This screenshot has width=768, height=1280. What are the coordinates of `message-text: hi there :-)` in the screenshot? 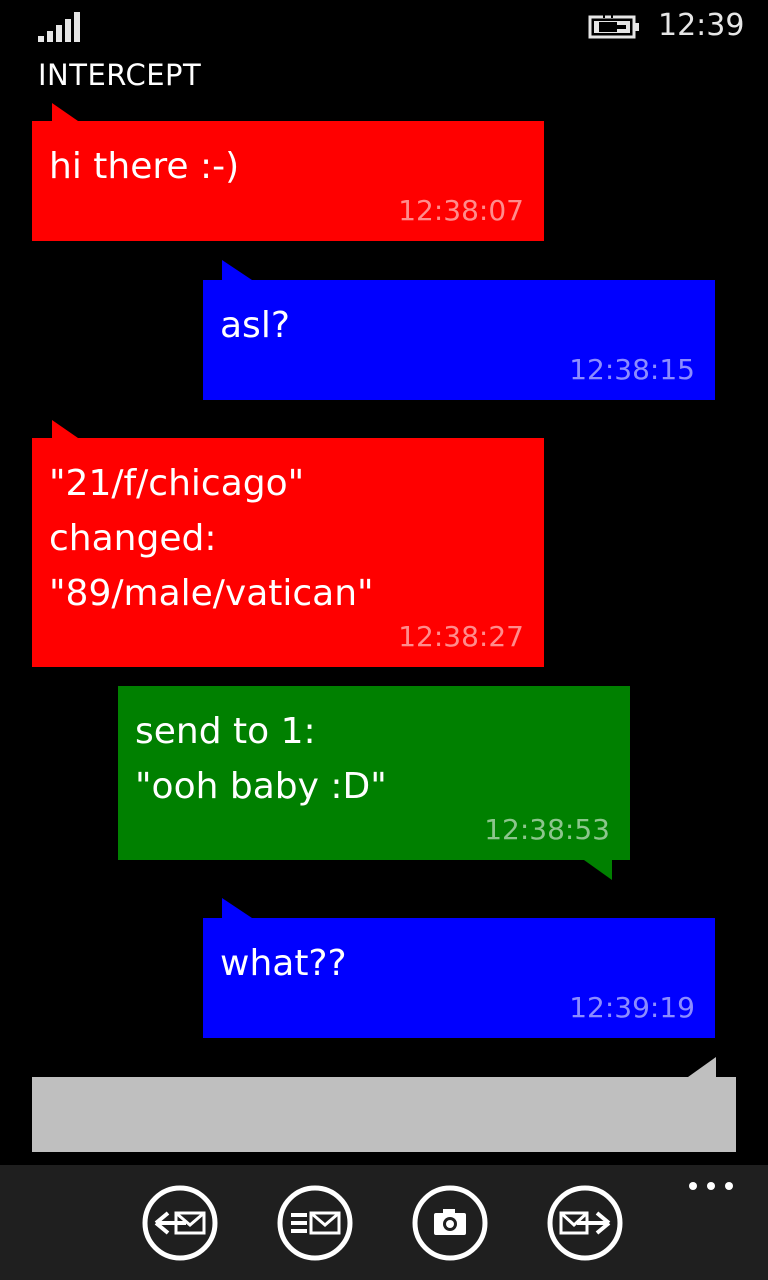 It's located at (144, 166).